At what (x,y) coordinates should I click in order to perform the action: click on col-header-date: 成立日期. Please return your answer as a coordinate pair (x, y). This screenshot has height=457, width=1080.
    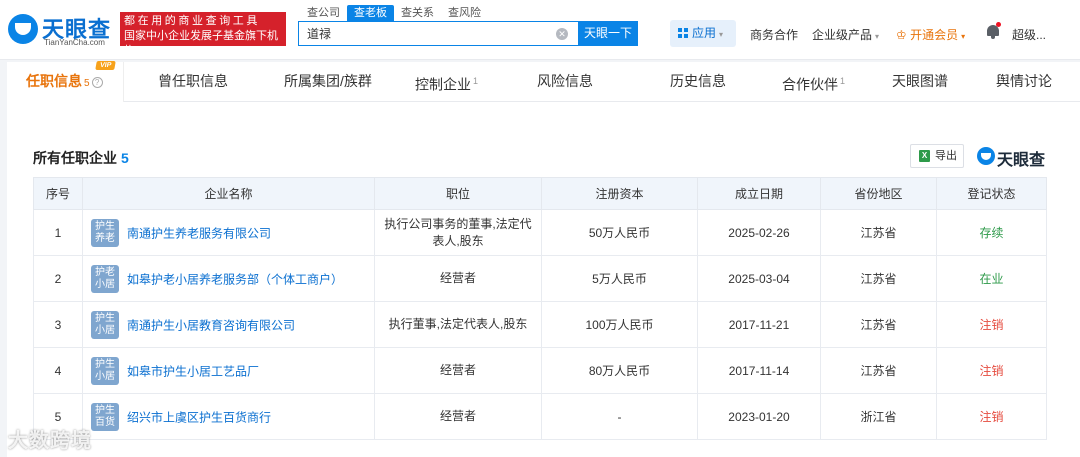
    Looking at the image, I should click on (759, 193).